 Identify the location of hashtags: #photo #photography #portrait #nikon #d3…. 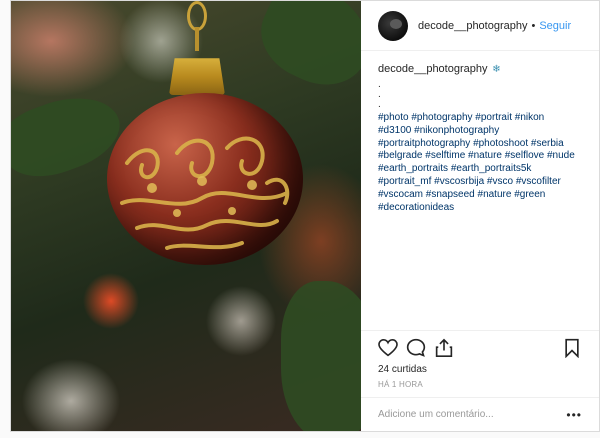
(480, 163).